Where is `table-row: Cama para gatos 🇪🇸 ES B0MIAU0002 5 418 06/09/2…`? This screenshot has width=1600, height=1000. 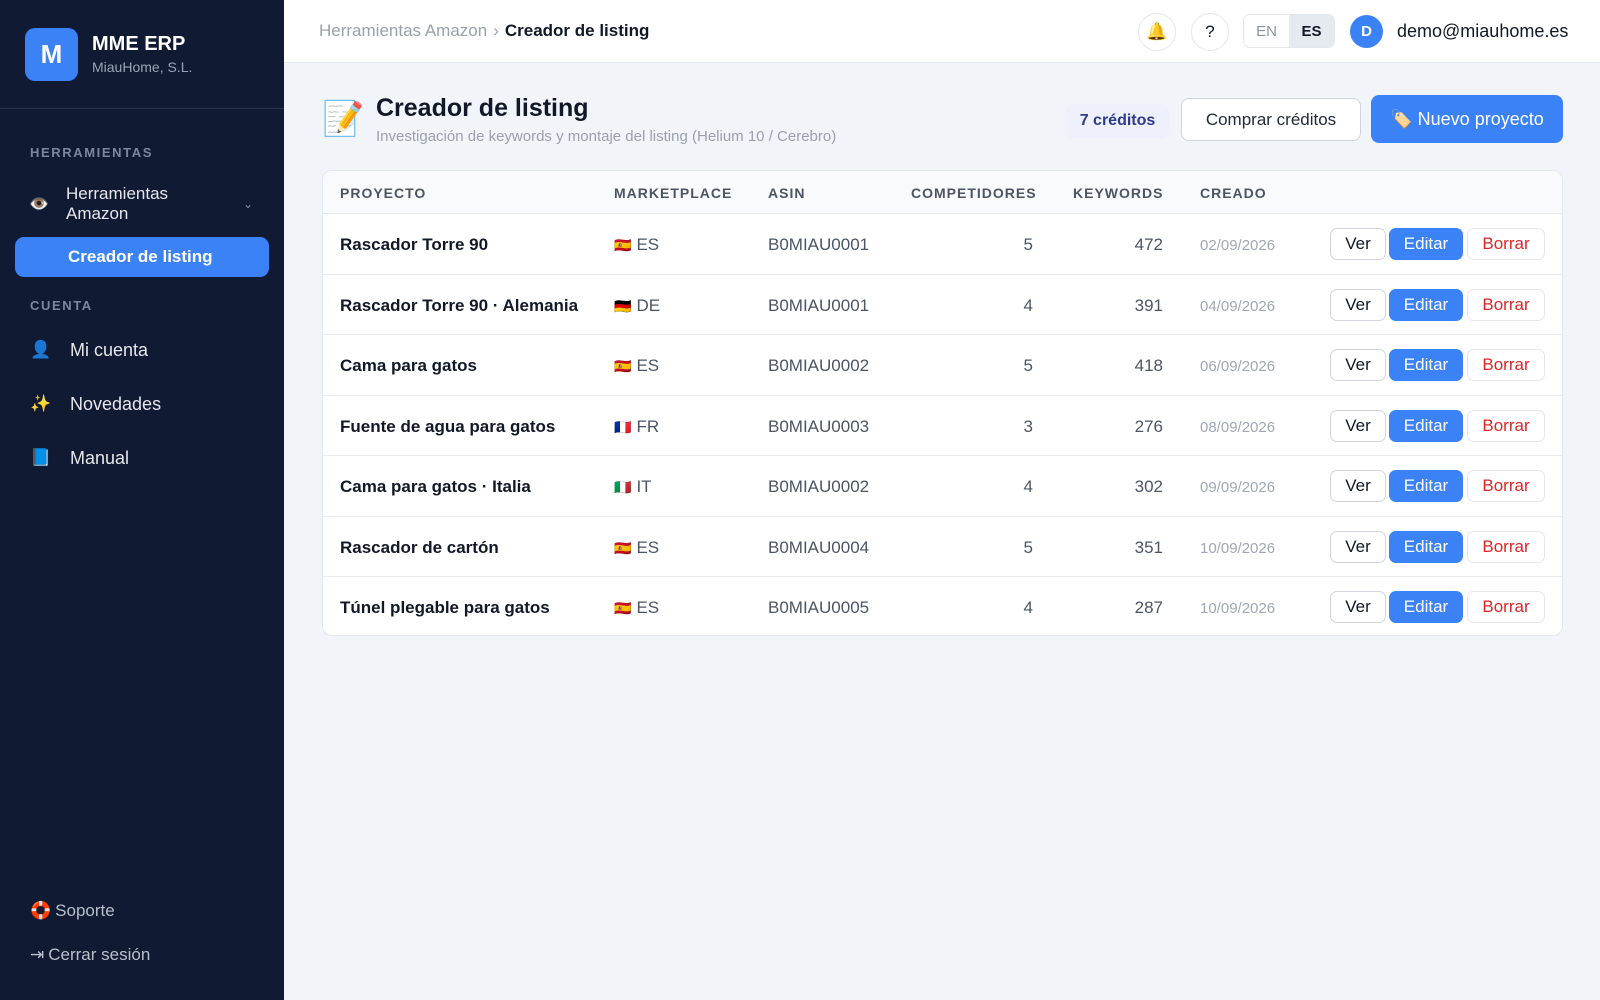 table-row: Cama para gatos 🇪🇸 ES B0MIAU0002 5 418 06/09/2… is located at coordinates (942, 365).